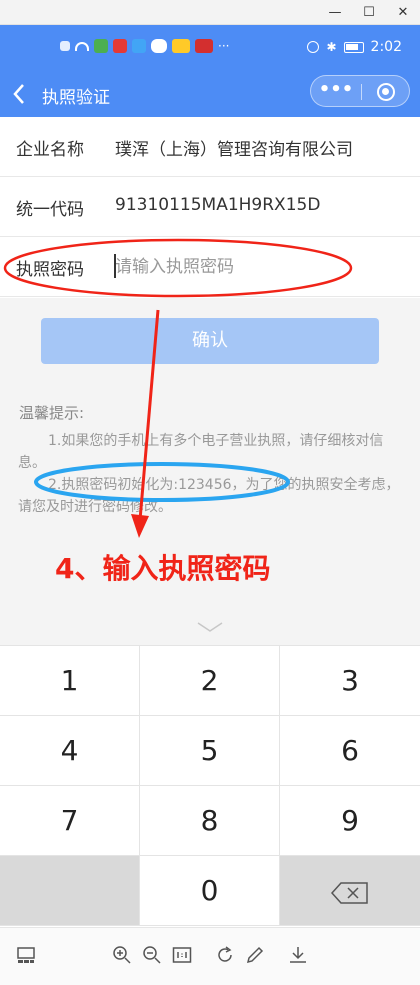 The width and height of the screenshot is (420, 985). Describe the element at coordinates (82, 46) in the screenshot. I see `wifi-icon` at that location.